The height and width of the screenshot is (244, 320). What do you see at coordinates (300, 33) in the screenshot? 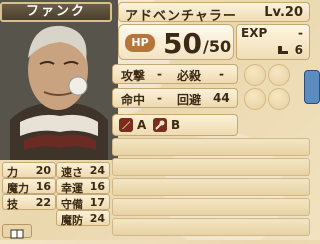
I see `exp-value: -` at bounding box center [300, 33].